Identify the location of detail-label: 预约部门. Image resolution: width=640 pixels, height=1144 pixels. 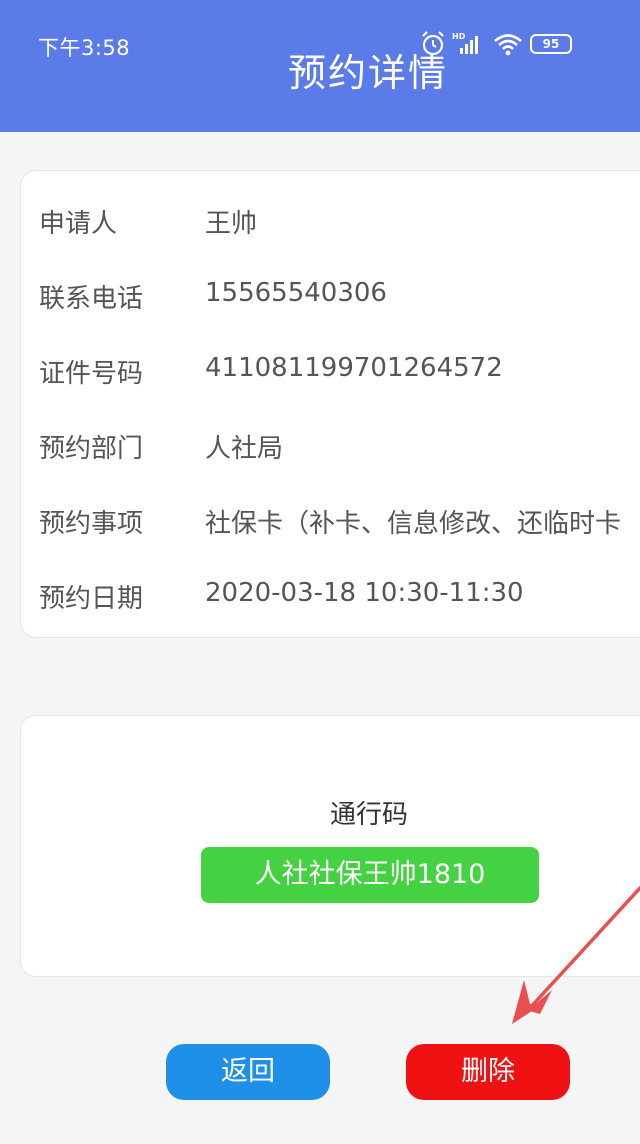
(91, 449).